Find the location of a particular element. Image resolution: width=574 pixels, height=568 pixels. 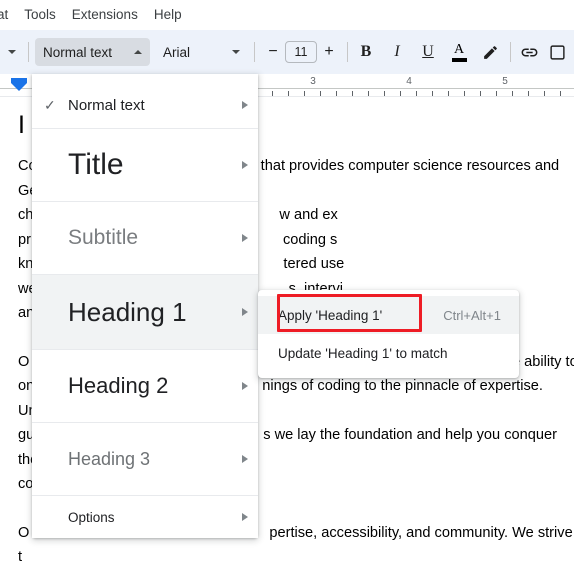

pen-icon is located at coordinates (490, 52).